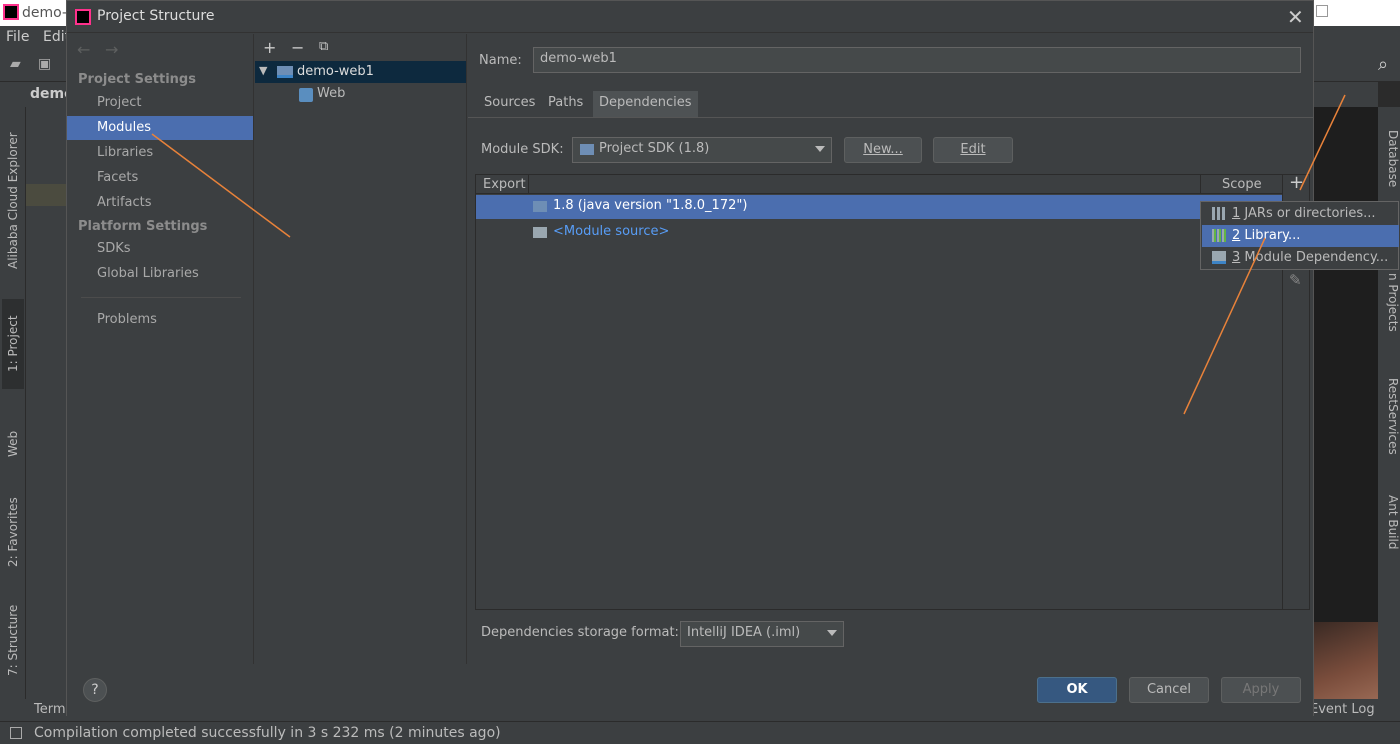  Describe the element at coordinates (1169, 690) in the screenshot. I see `cancel-button: Cancel` at that location.